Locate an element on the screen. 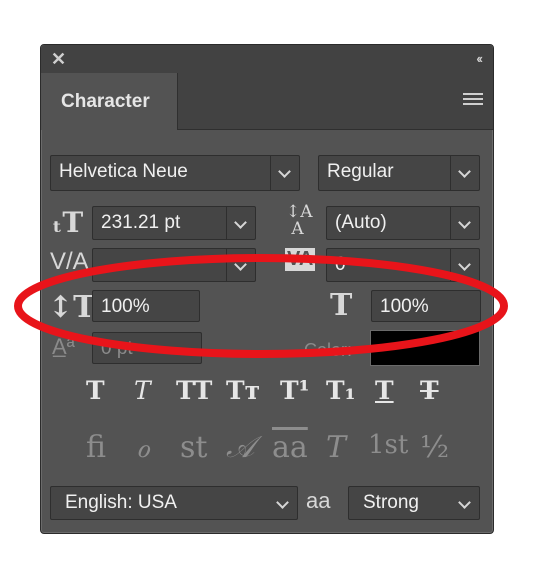  strikethrough-button: T is located at coordinates (429, 390).